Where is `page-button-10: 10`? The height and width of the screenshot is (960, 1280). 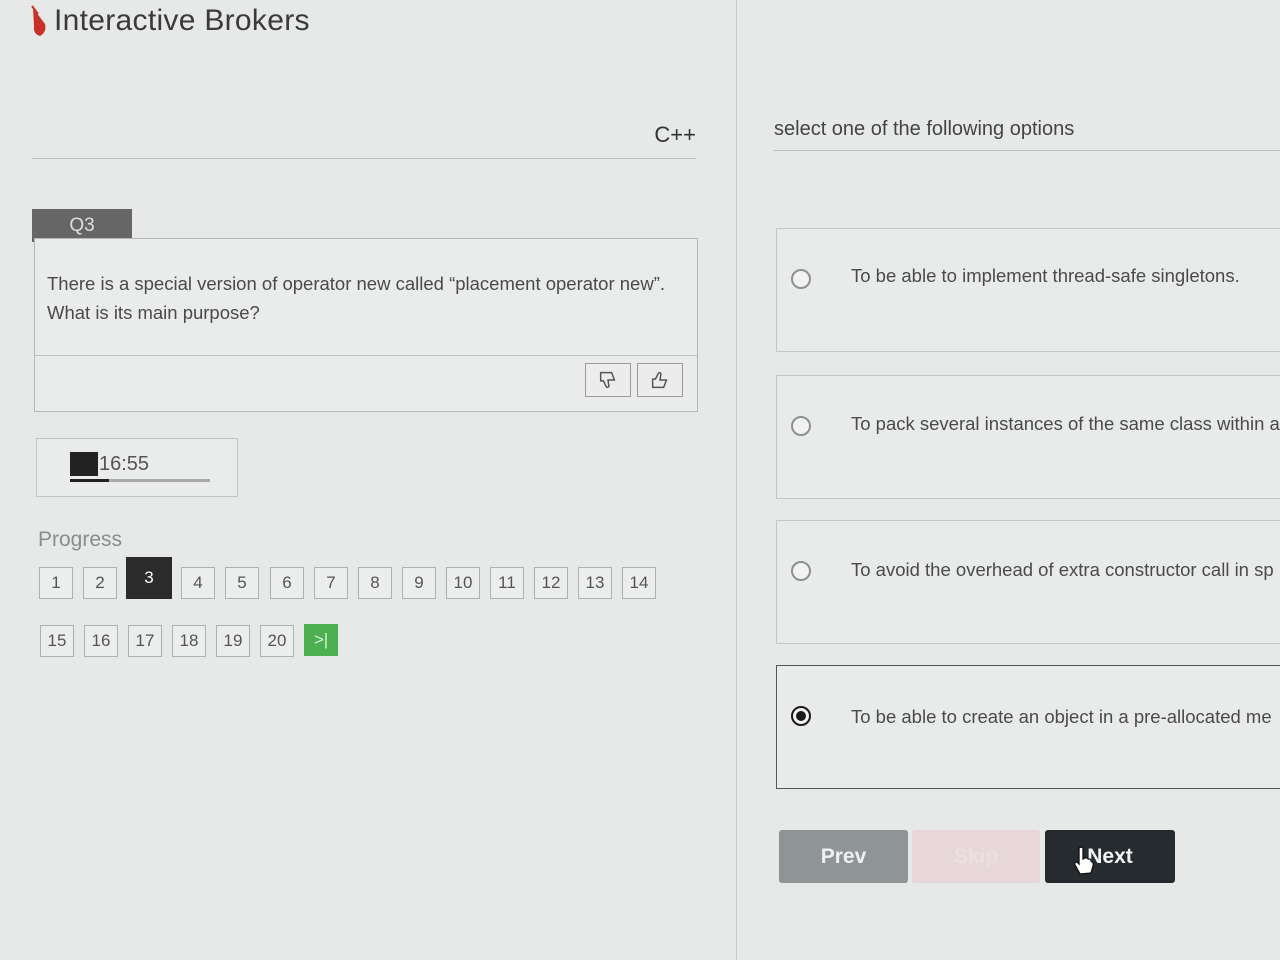 page-button-10: 10 is located at coordinates (463, 583).